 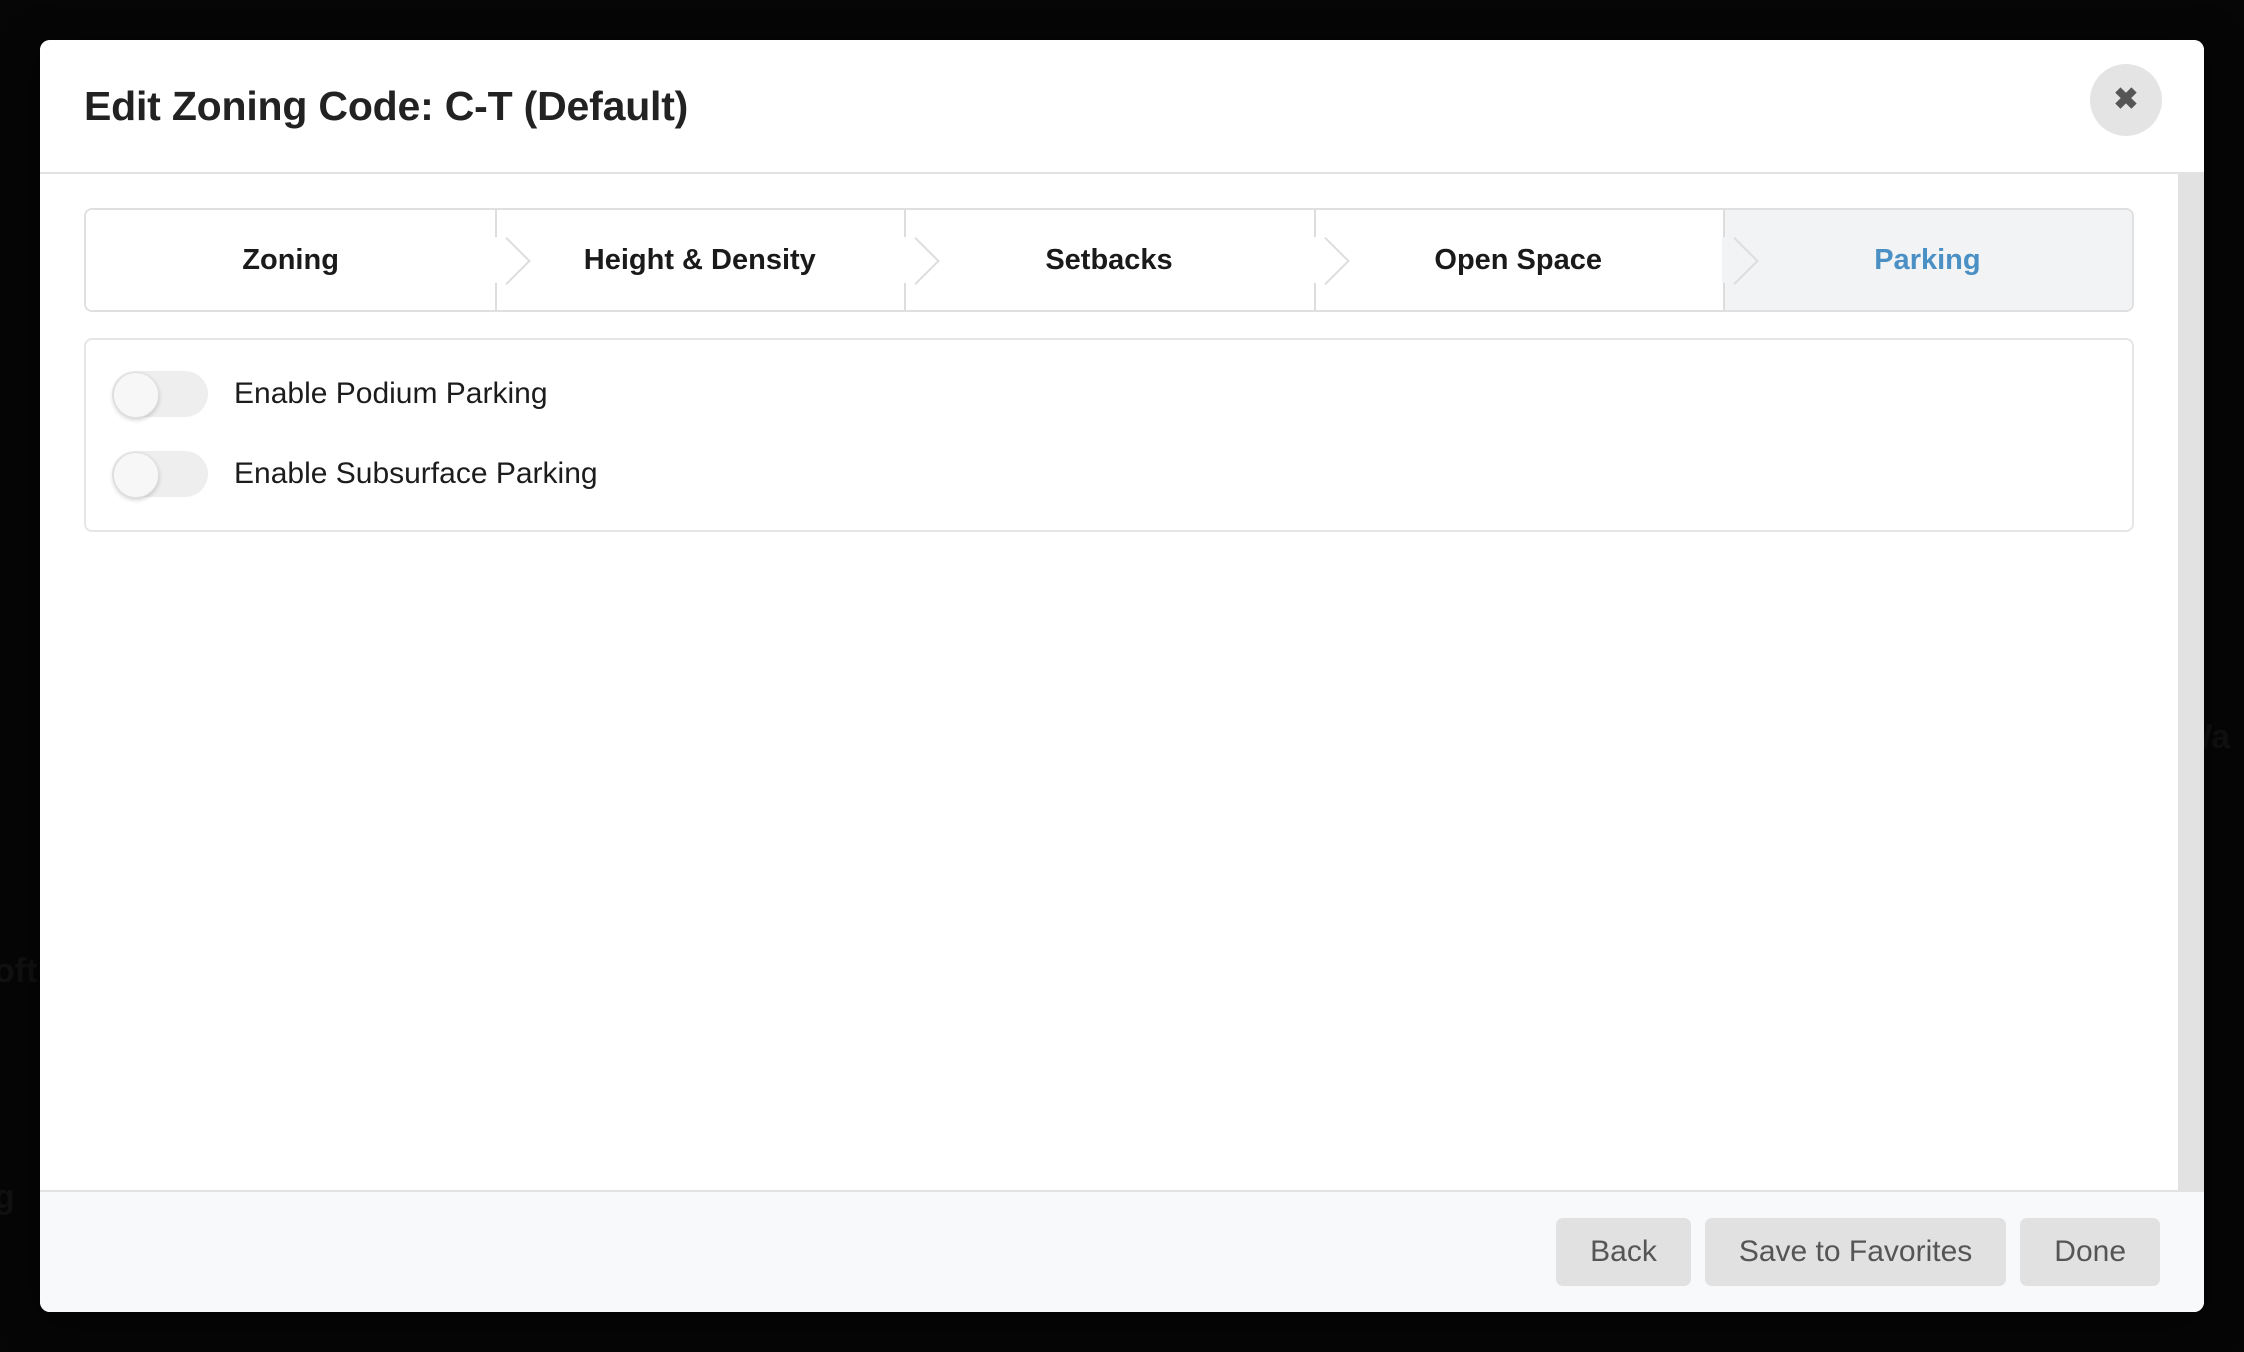 I want to click on tab-label: Zoning, so click(x=290, y=259).